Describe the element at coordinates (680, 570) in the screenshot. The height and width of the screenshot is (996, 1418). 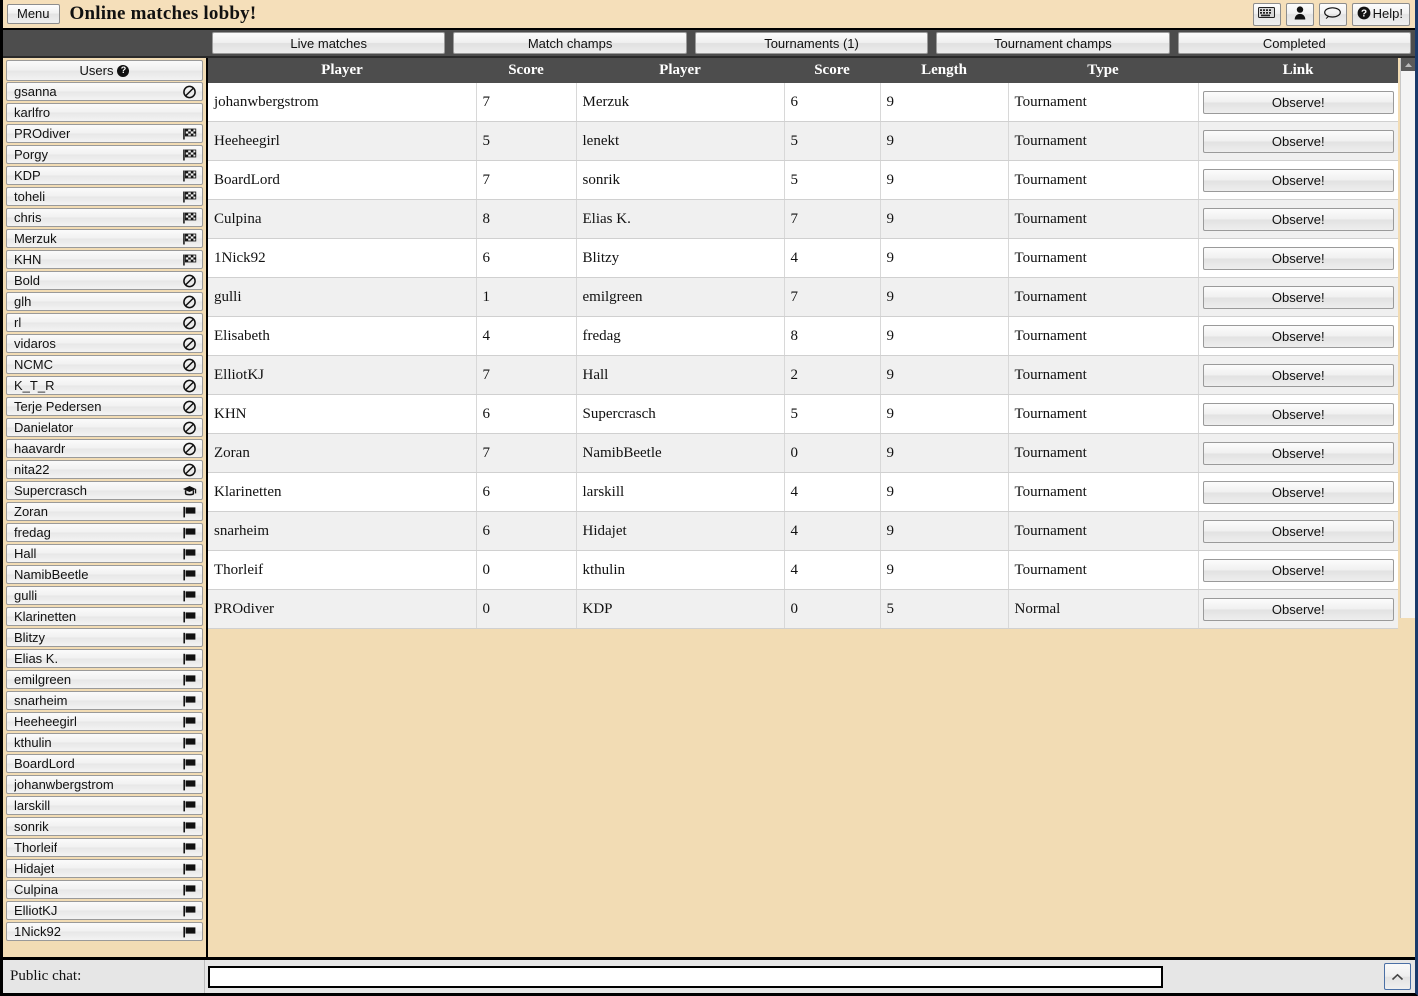
I see `cell-player2: kthulin` at that location.